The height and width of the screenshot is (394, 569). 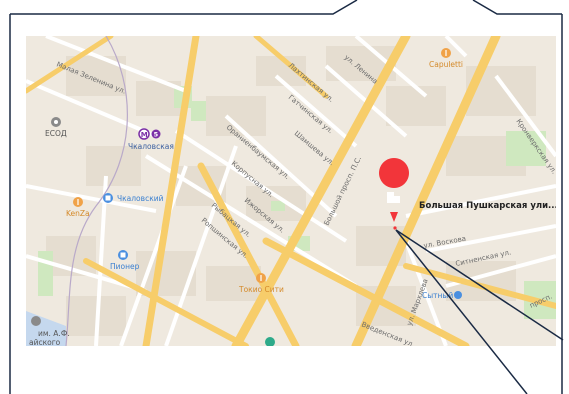 I want to click on poi-capuletti-label: Capuletti, so click(x=446, y=64).